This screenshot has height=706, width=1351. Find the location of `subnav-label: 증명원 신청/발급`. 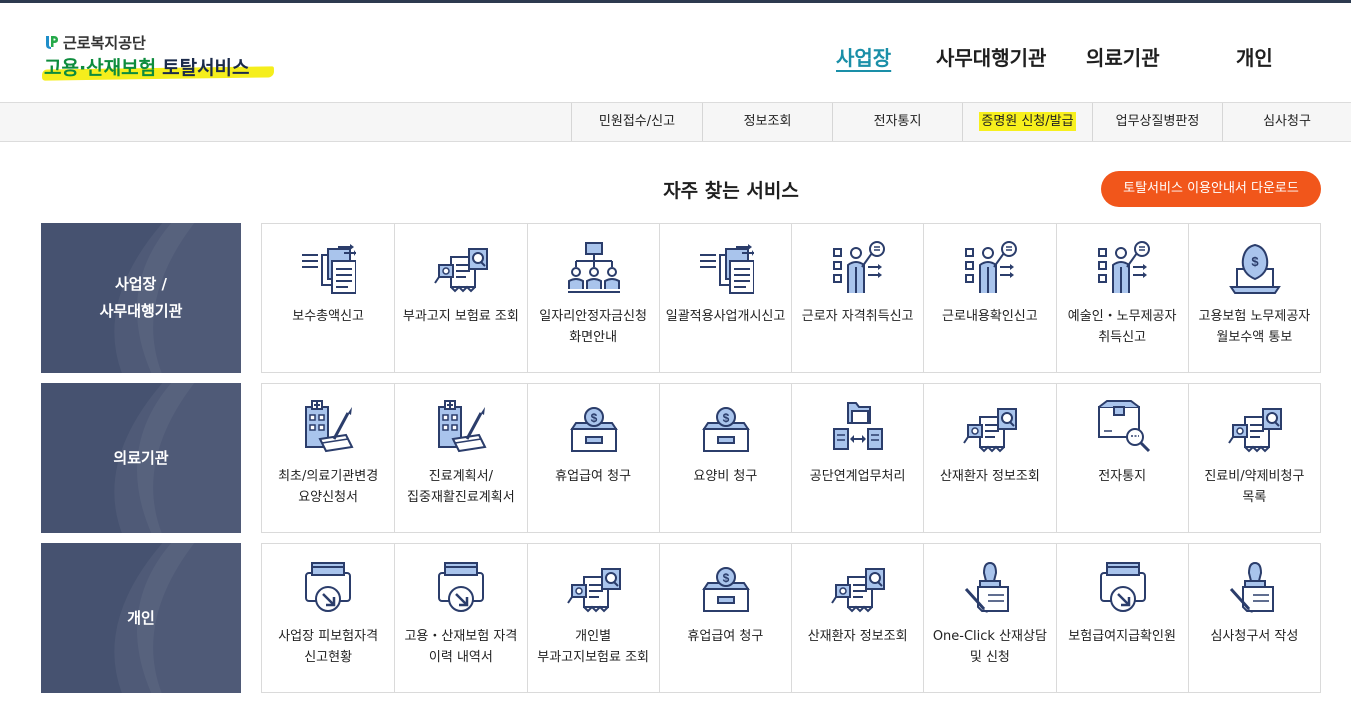

subnav-label: 증명원 신청/발급 is located at coordinates (1027, 121).